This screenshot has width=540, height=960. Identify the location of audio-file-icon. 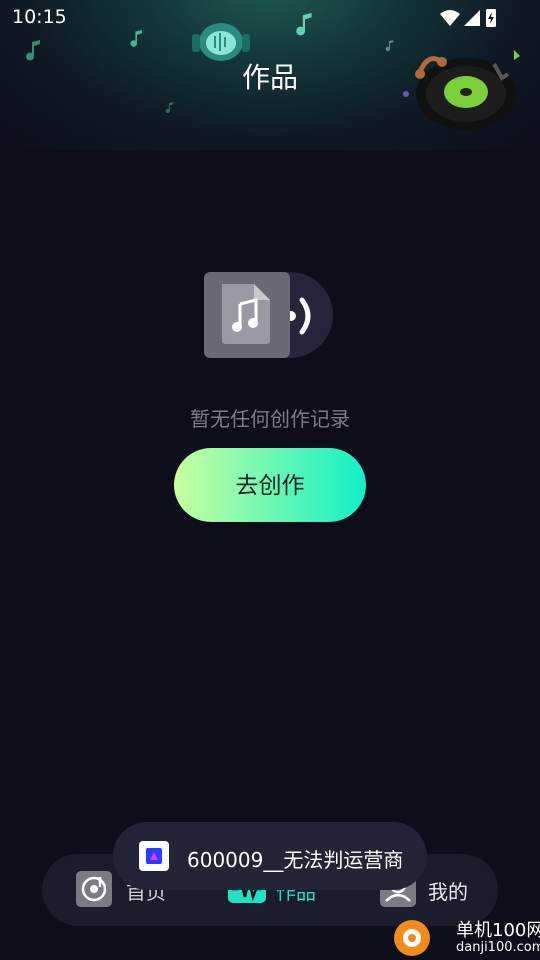
(268, 315).